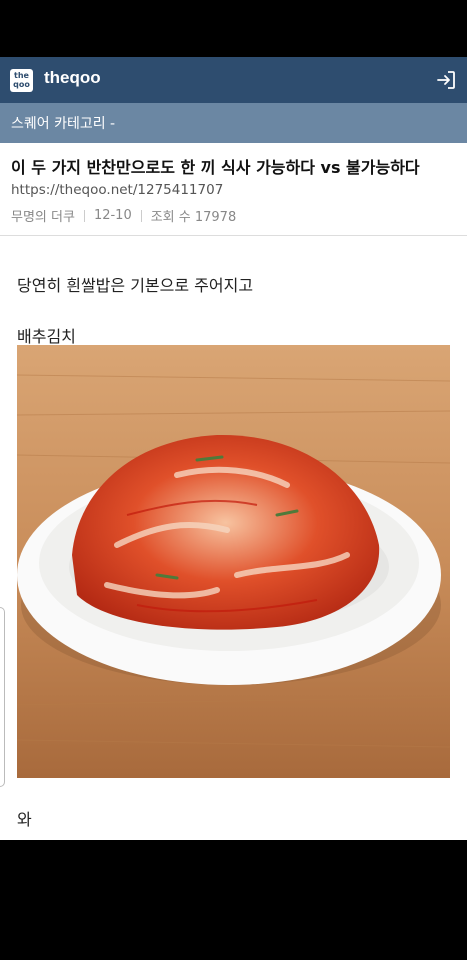 The image size is (467, 960). I want to click on post-paragraph: 당연히 흰쌀밥은 기본으로 주어지고, so click(135, 285).